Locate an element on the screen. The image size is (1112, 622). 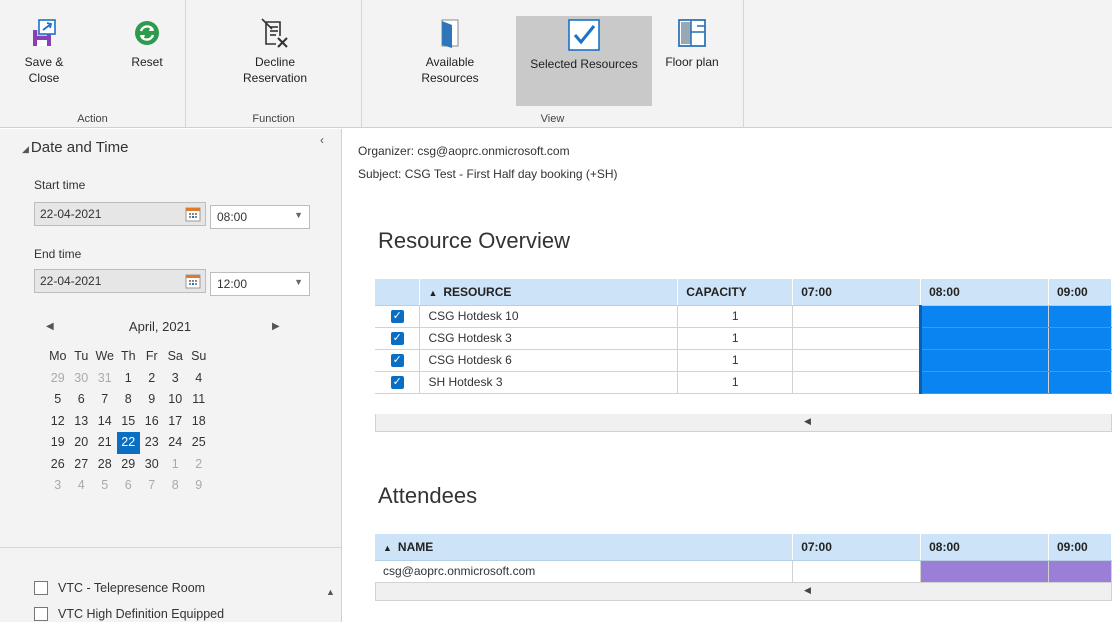
name-column-header: ▲ NAME is located at coordinates (584, 547).